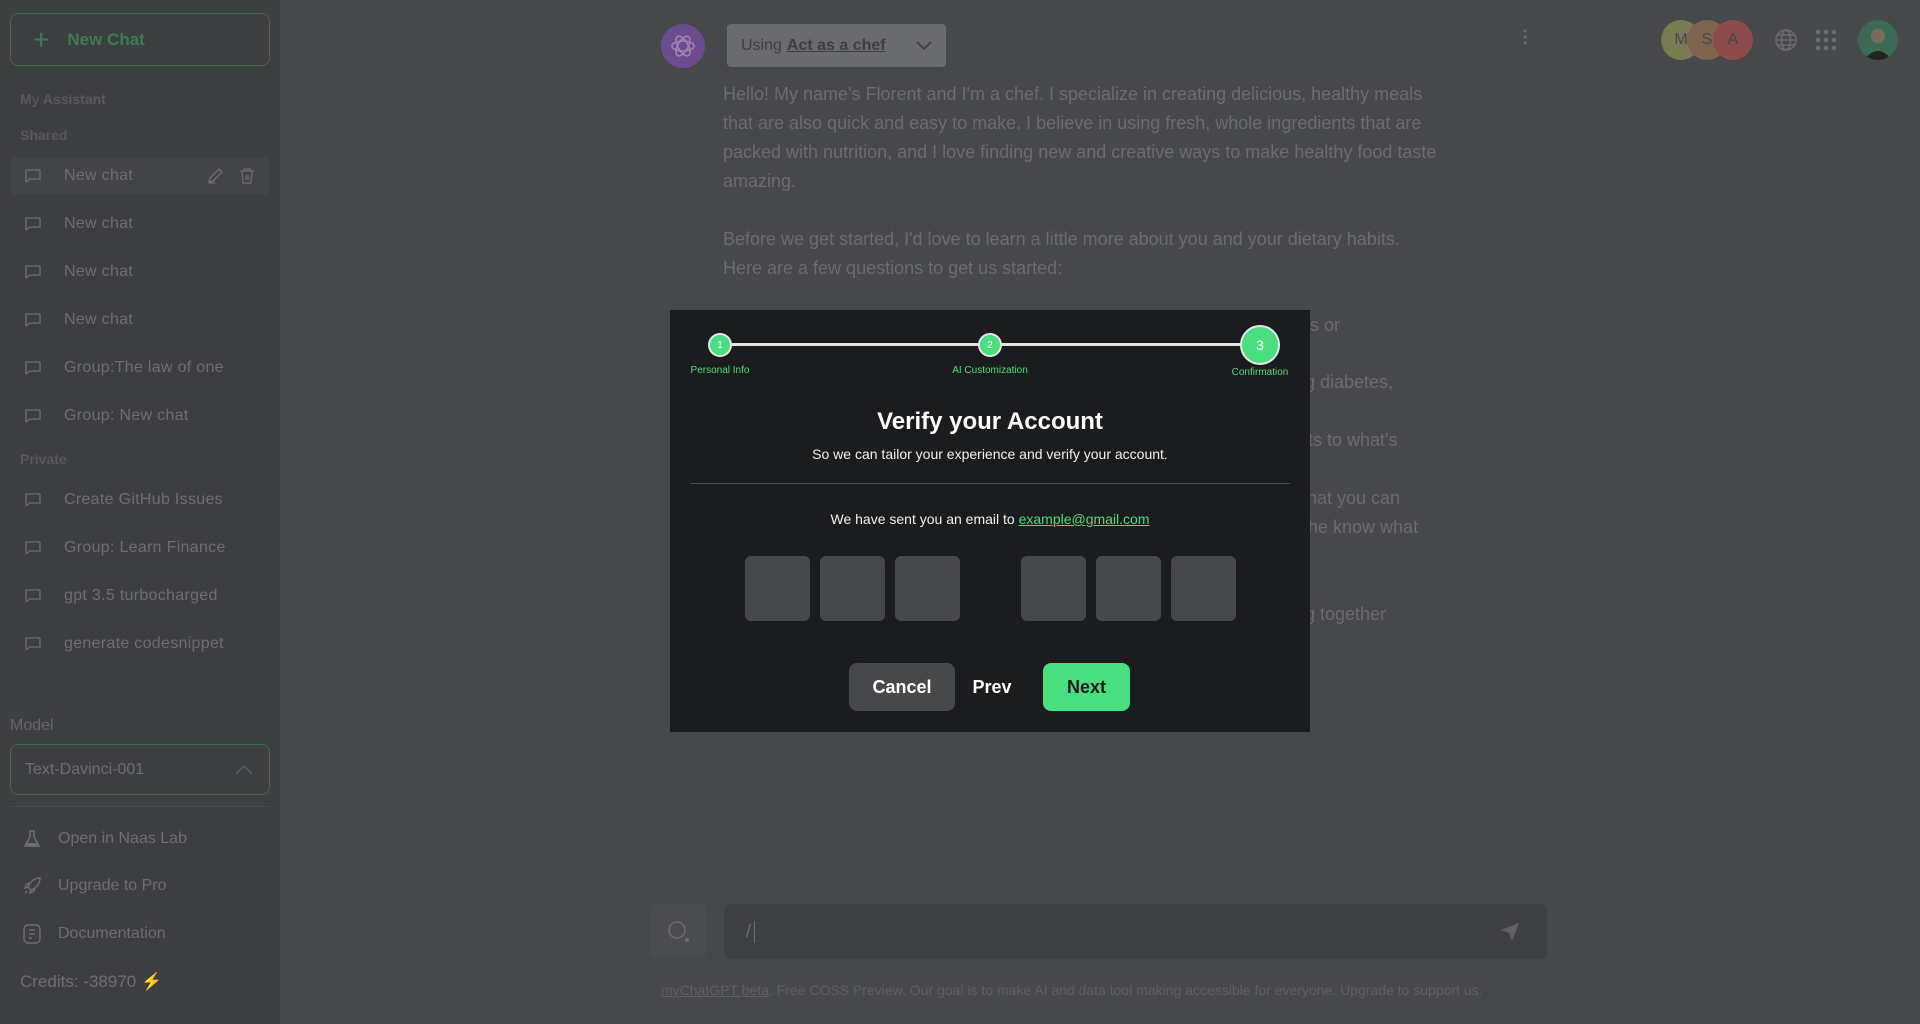 This screenshot has height=1024, width=1920. I want to click on search-button, so click(678, 931).